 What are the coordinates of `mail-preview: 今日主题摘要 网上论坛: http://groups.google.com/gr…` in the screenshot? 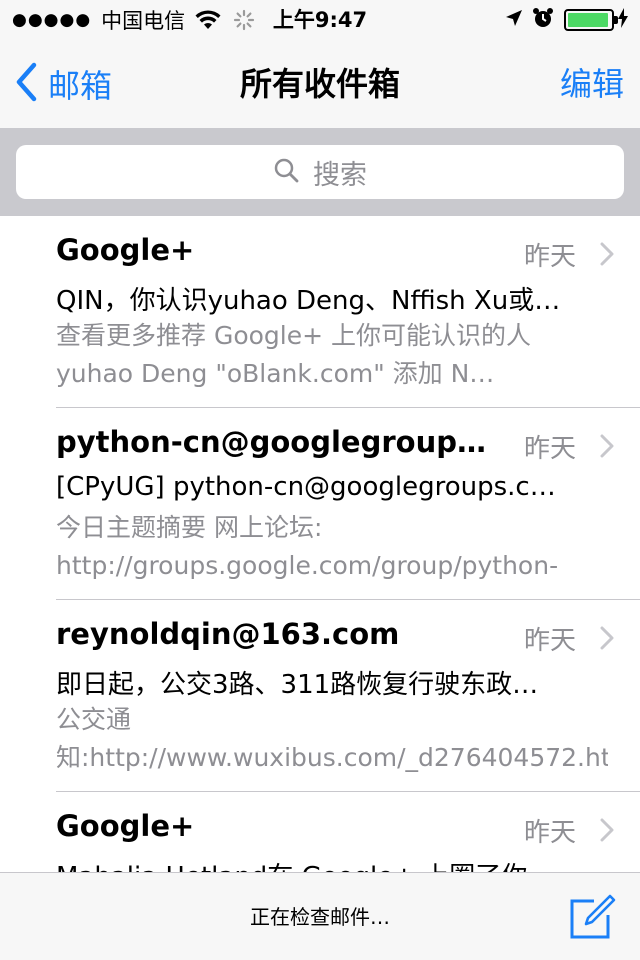 It's located at (307, 546).